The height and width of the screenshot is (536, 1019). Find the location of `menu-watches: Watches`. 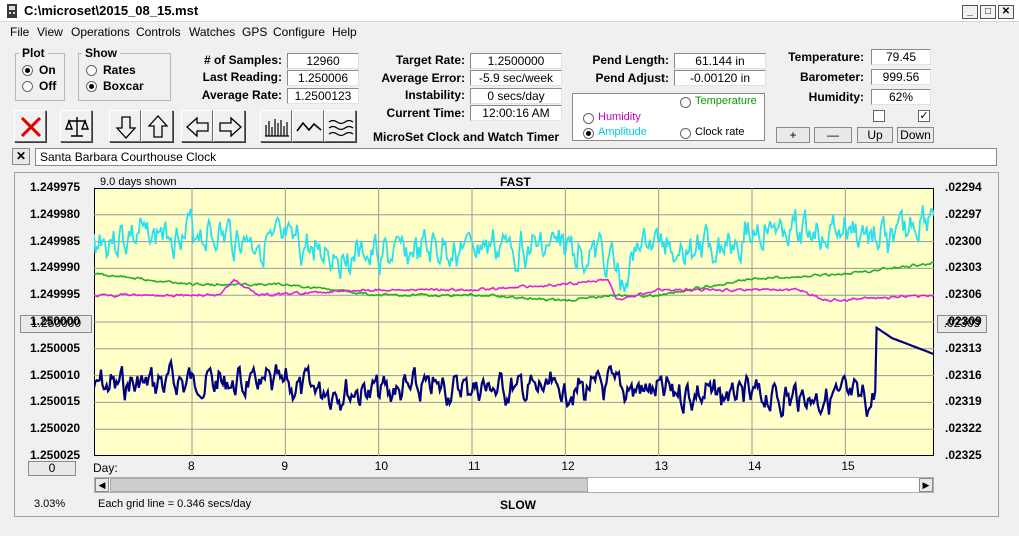

menu-watches: Watches is located at coordinates (212, 32).